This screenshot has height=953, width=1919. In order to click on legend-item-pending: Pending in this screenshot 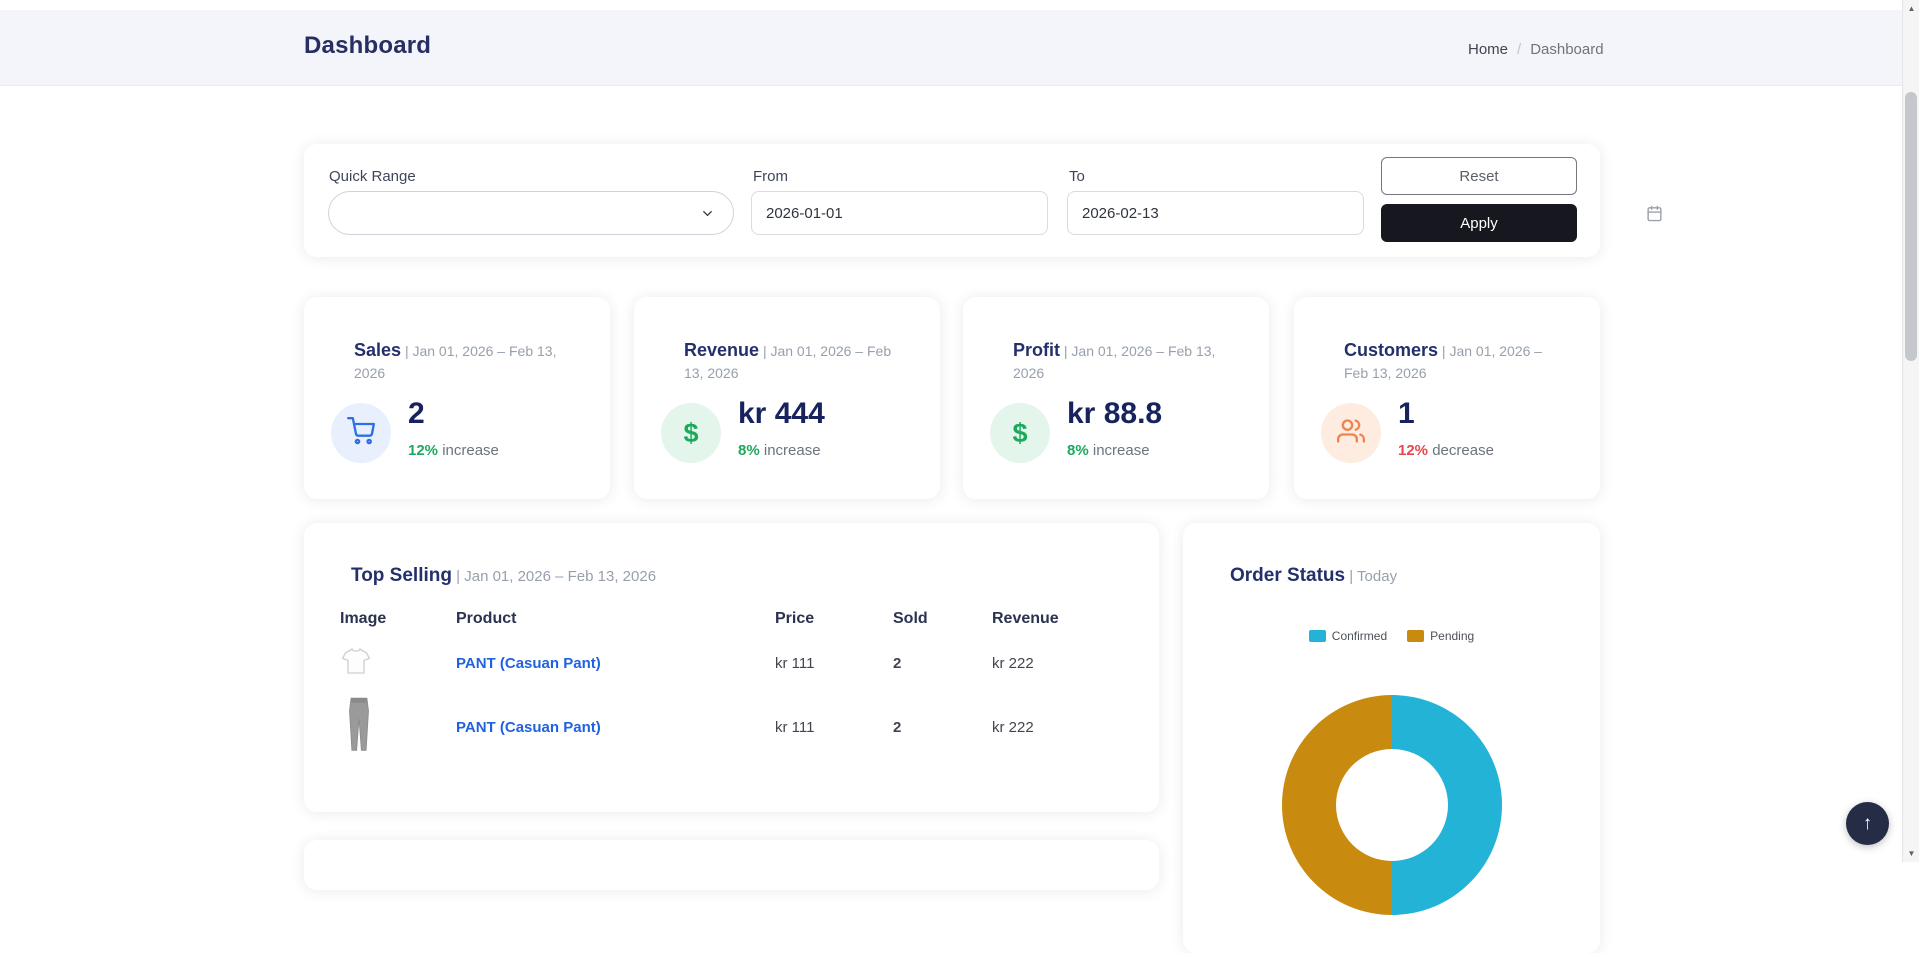, I will do `click(1440, 636)`.